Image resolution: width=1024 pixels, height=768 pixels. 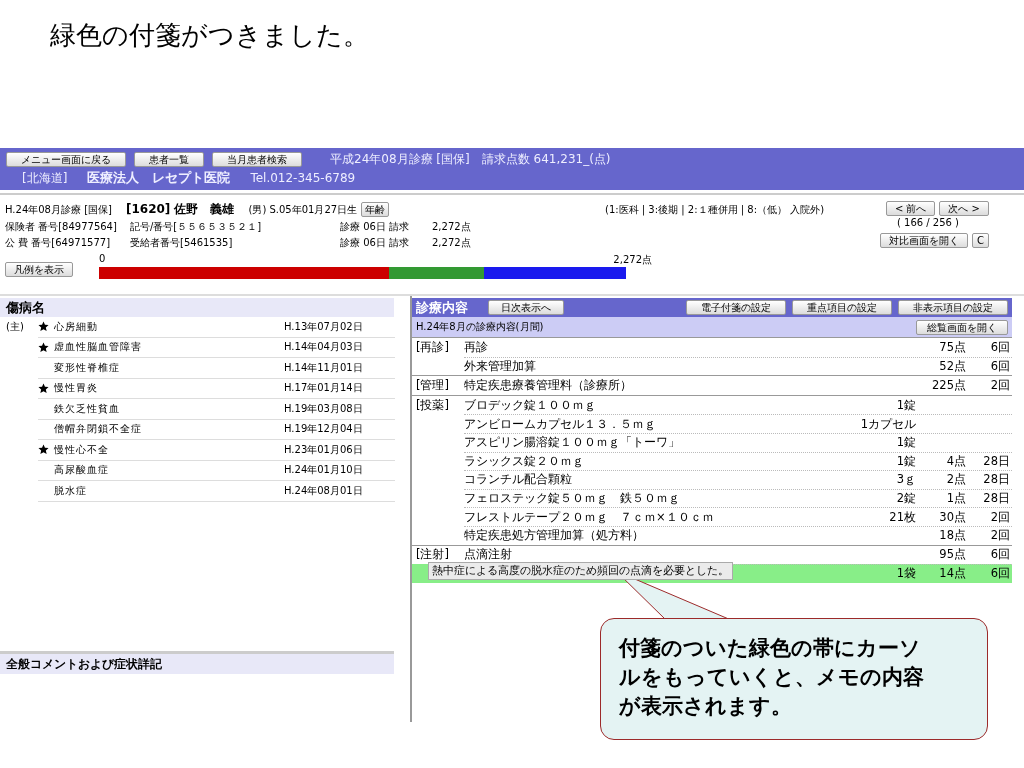 I want to click on claim-month: H.24年08月診療 [国保], so click(x=58, y=209).